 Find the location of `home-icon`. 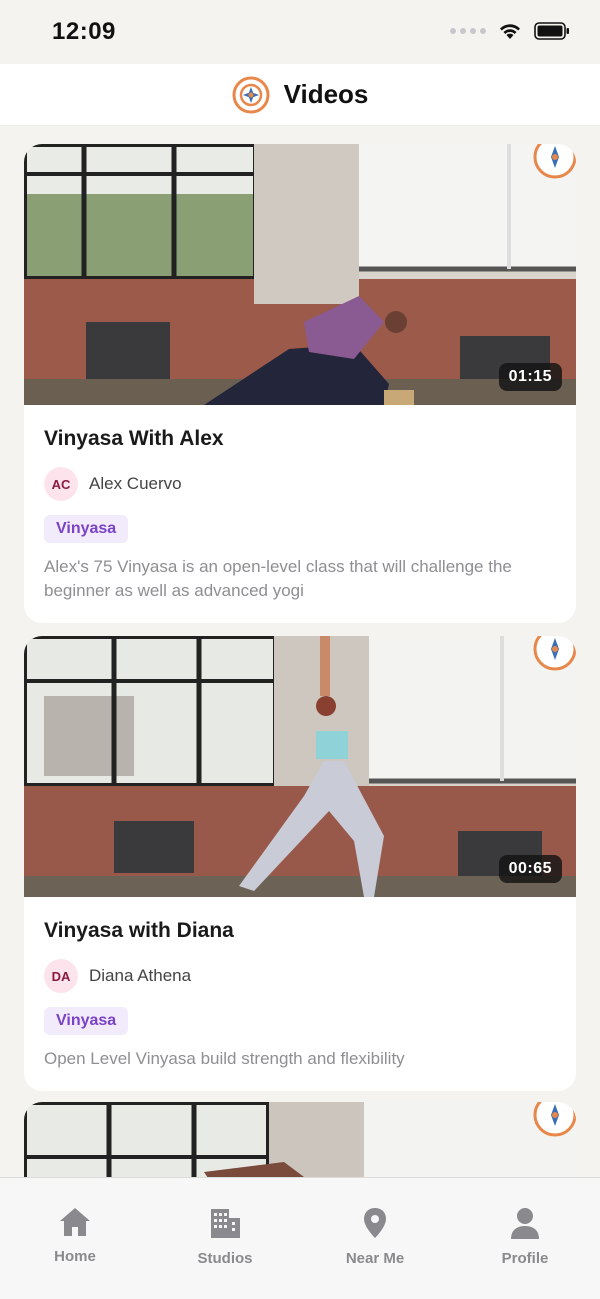

home-icon is located at coordinates (75, 1222).